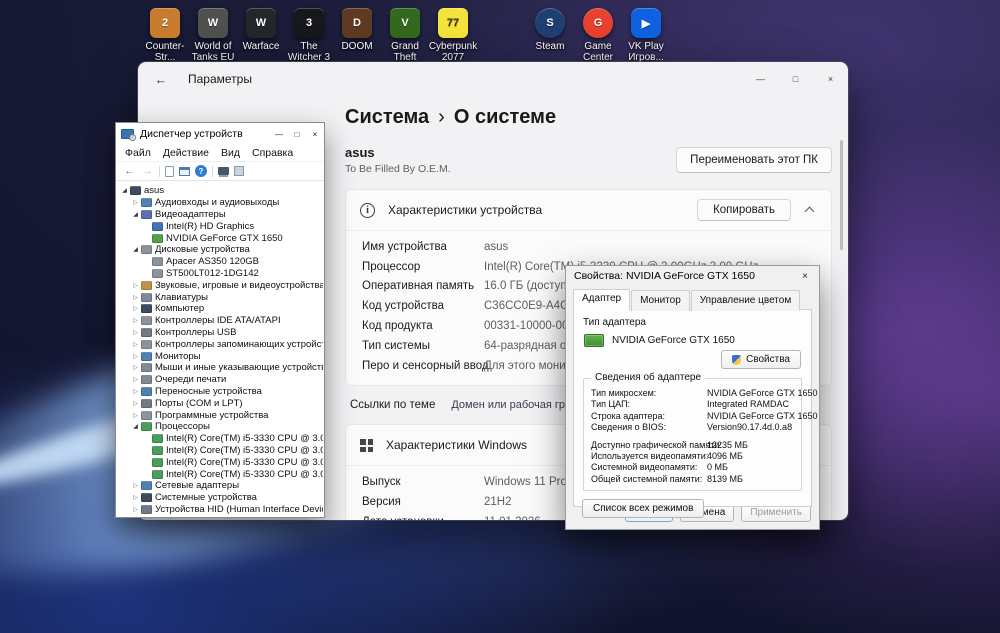  I want to click on tree-item: Переносные устройства, so click(220, 392).